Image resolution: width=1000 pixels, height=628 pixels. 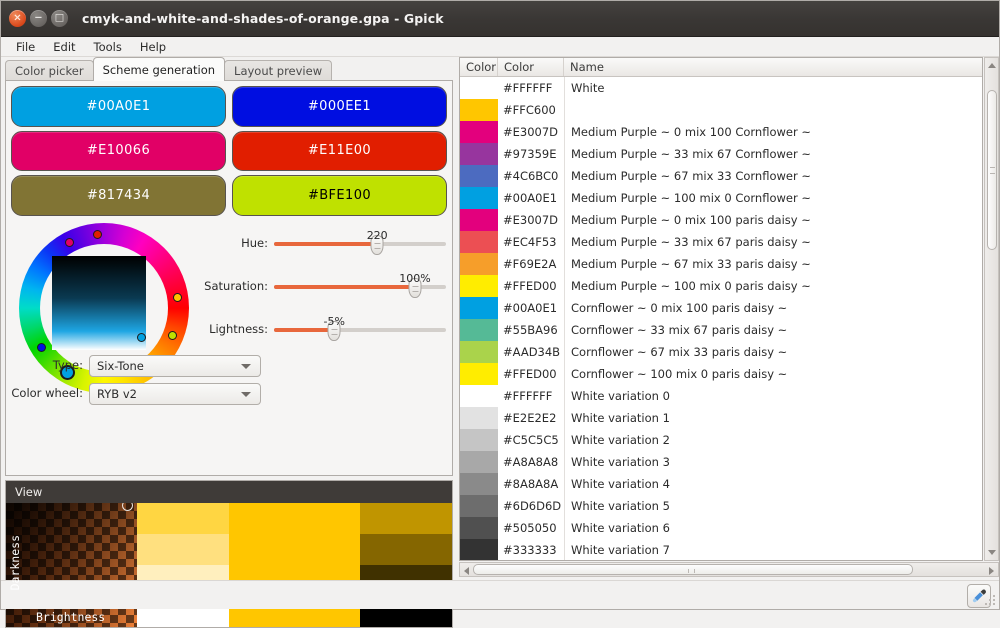 I want to click on menu-item-file: File, so click(x=25, y=47).